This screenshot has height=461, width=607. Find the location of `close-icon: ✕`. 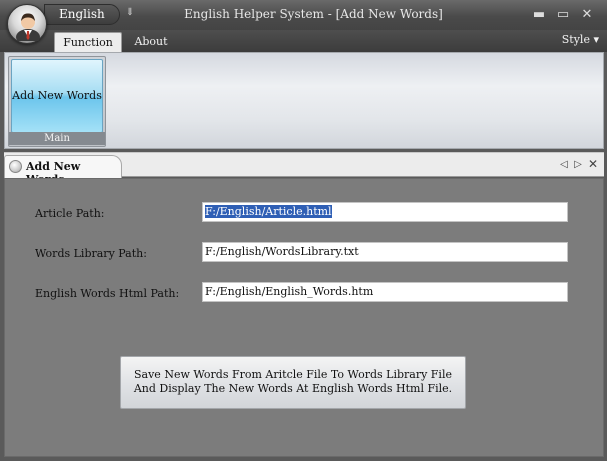

close-icon: ✕ is located at coordinates (593, 164).